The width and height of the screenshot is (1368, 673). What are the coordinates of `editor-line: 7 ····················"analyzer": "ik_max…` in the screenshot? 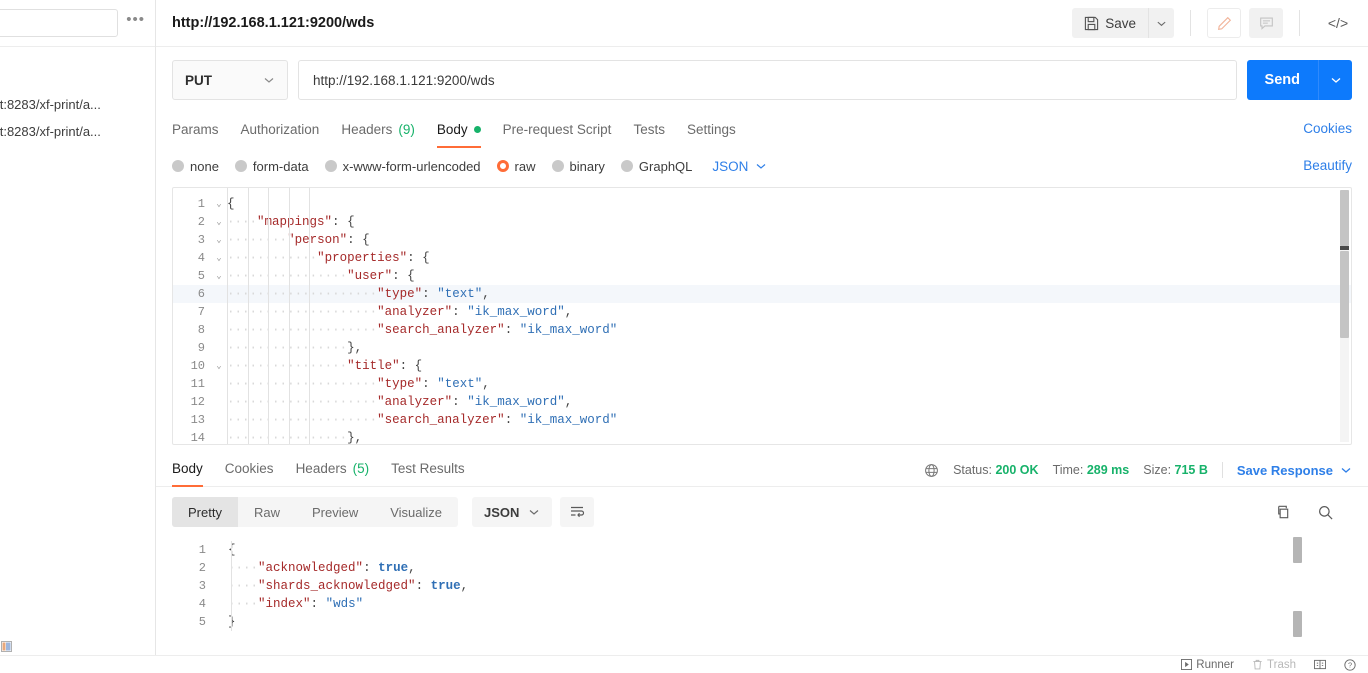 It's located at (762, 312).